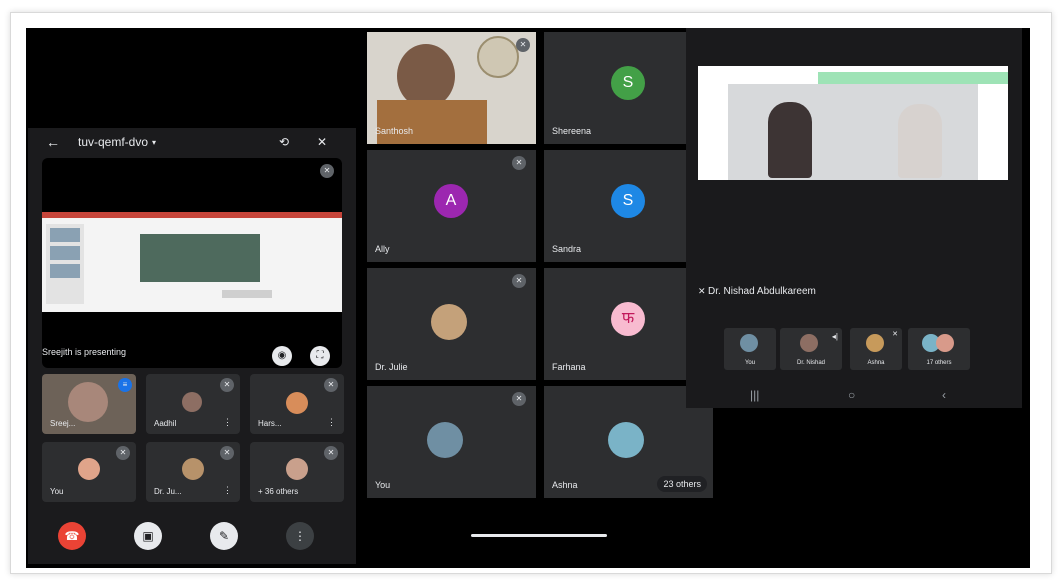 This screenshot has height=581, width=1060. What do you see at coordinates (200, 258) in the screenshot?
I see `slide-image` at bounding box center [200, 258].